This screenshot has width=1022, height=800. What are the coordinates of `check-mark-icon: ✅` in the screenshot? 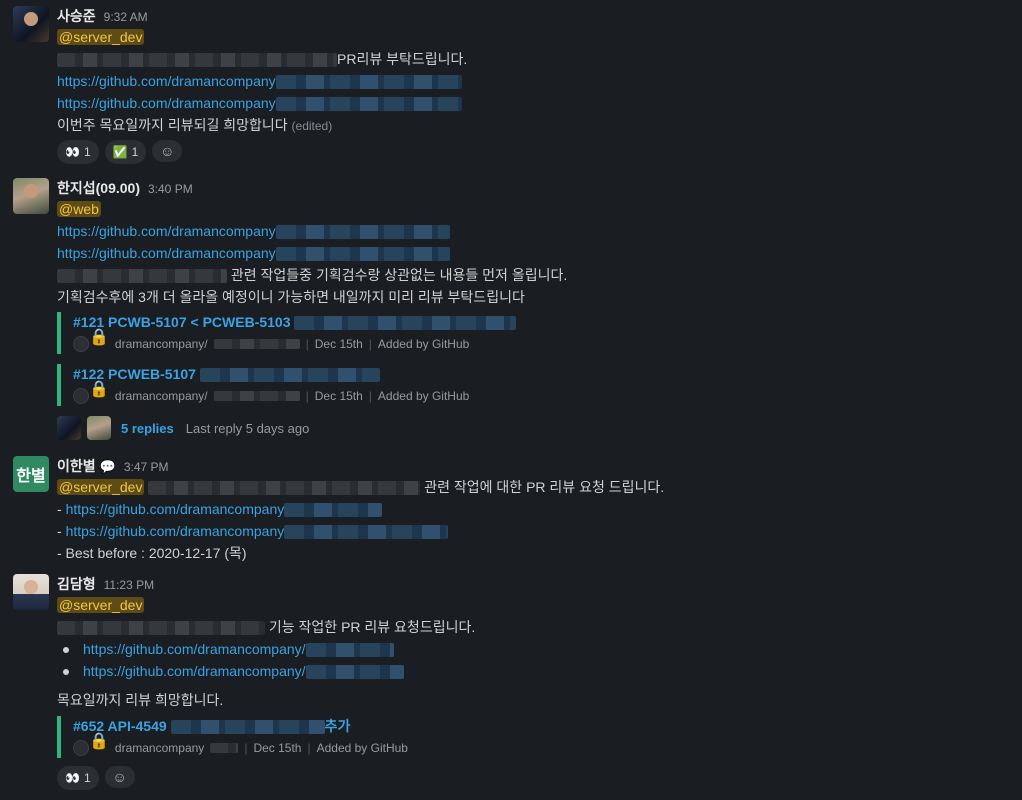 It's located at (120, 152).